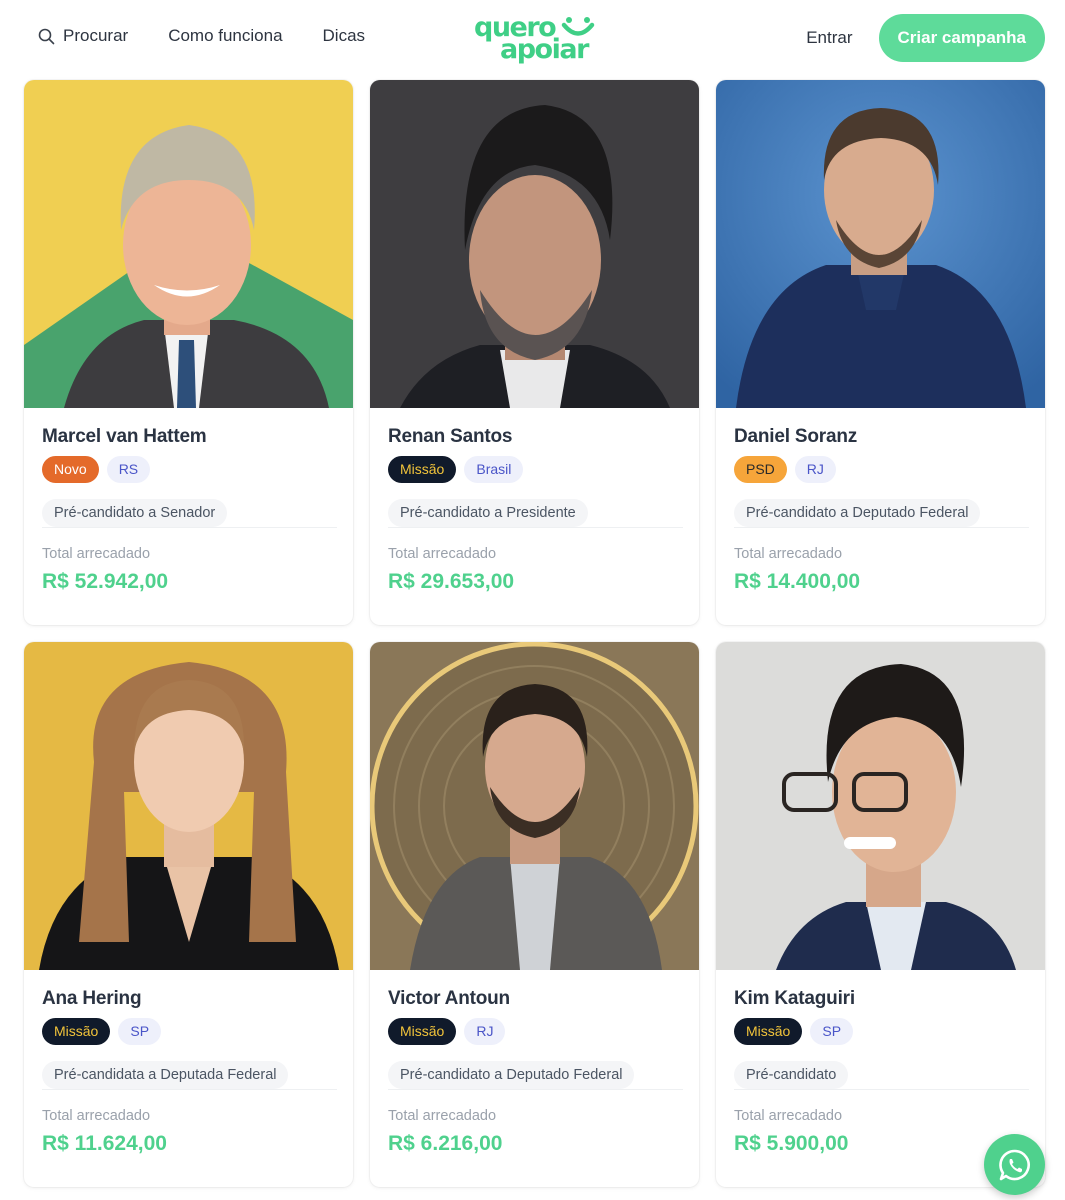 The height and width of the screenshot is (1200, 1065). What do you see at coordinates (135, 513) in the screenshot?
I see `role-badge: Pré-candidato a Senador` at bounding box center [135, 513].